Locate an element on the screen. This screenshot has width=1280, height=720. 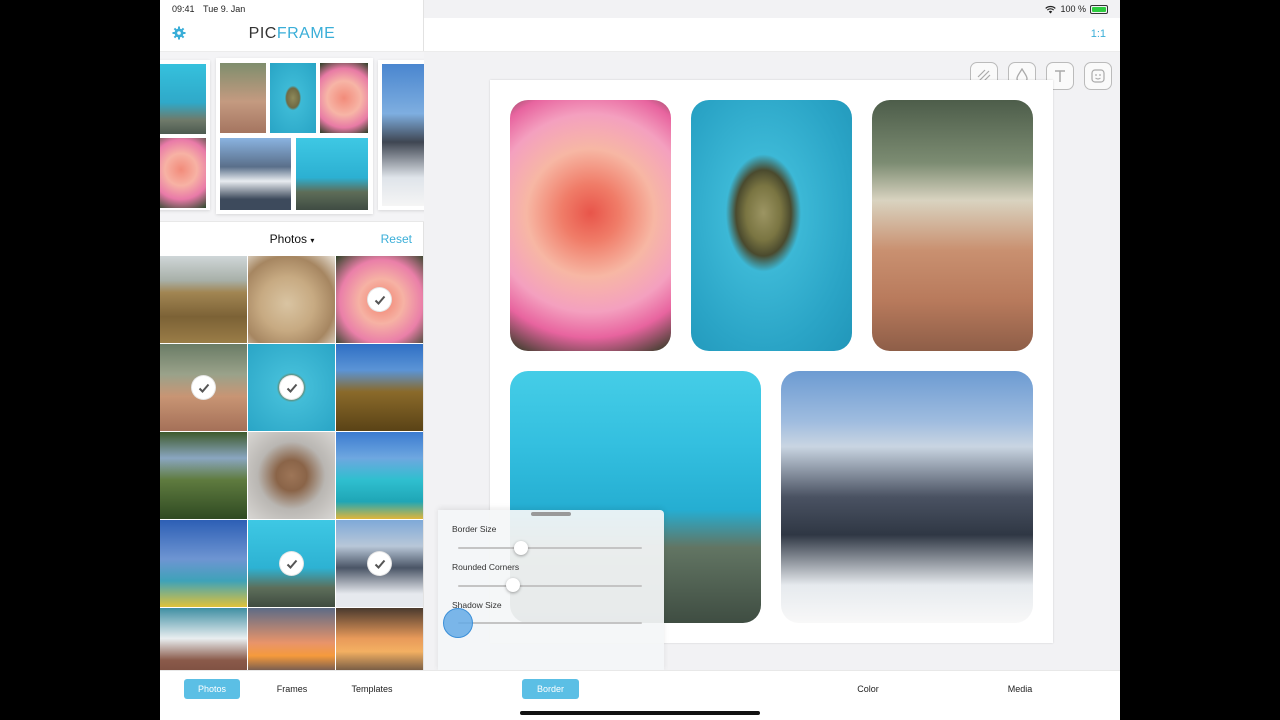
app-header: PICFRAME is located at coordinates (292, 35).